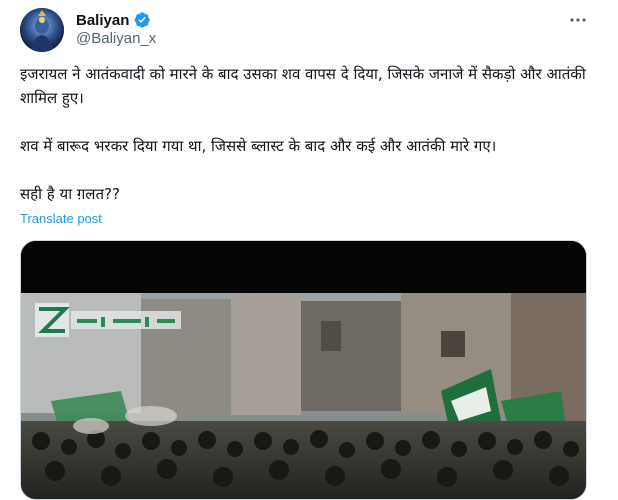 The width and height of the screenshot is (618, 500). I want to click on translate-post-link: Translate post, so click(61, 218).